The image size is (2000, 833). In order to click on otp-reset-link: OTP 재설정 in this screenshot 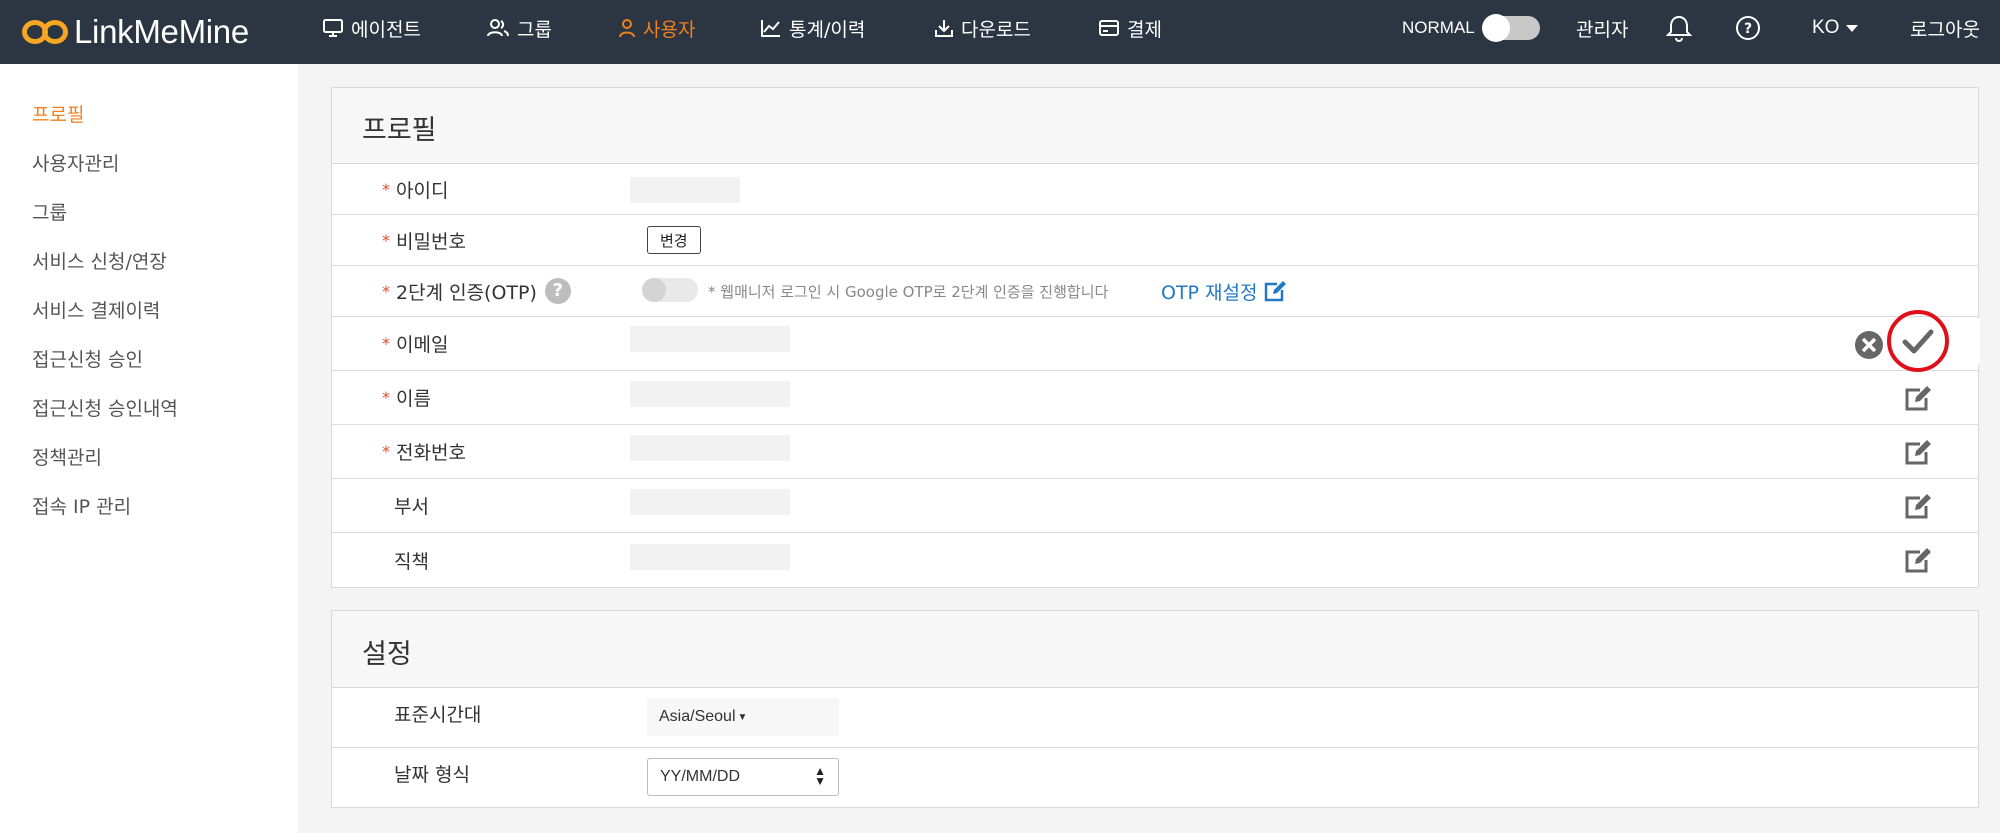, I will do `click(1224, 291)`.